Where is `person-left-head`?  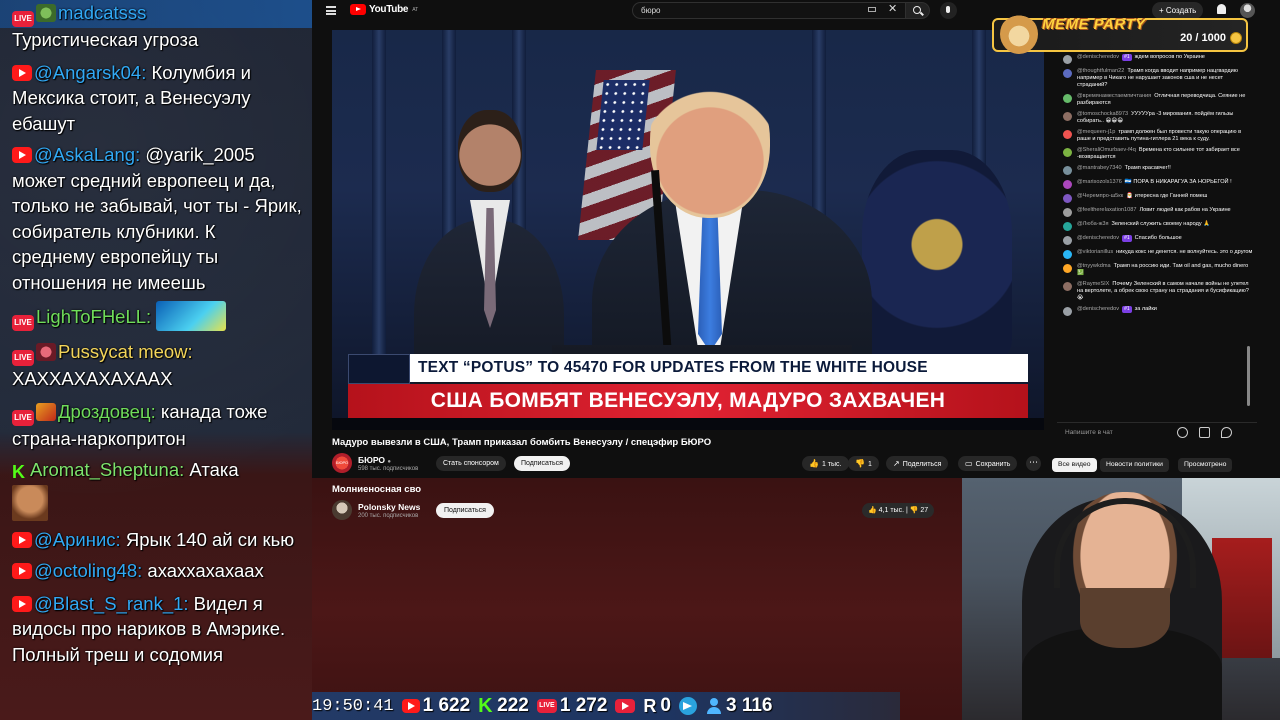
person-left-head is located at coordinates (490, 151).